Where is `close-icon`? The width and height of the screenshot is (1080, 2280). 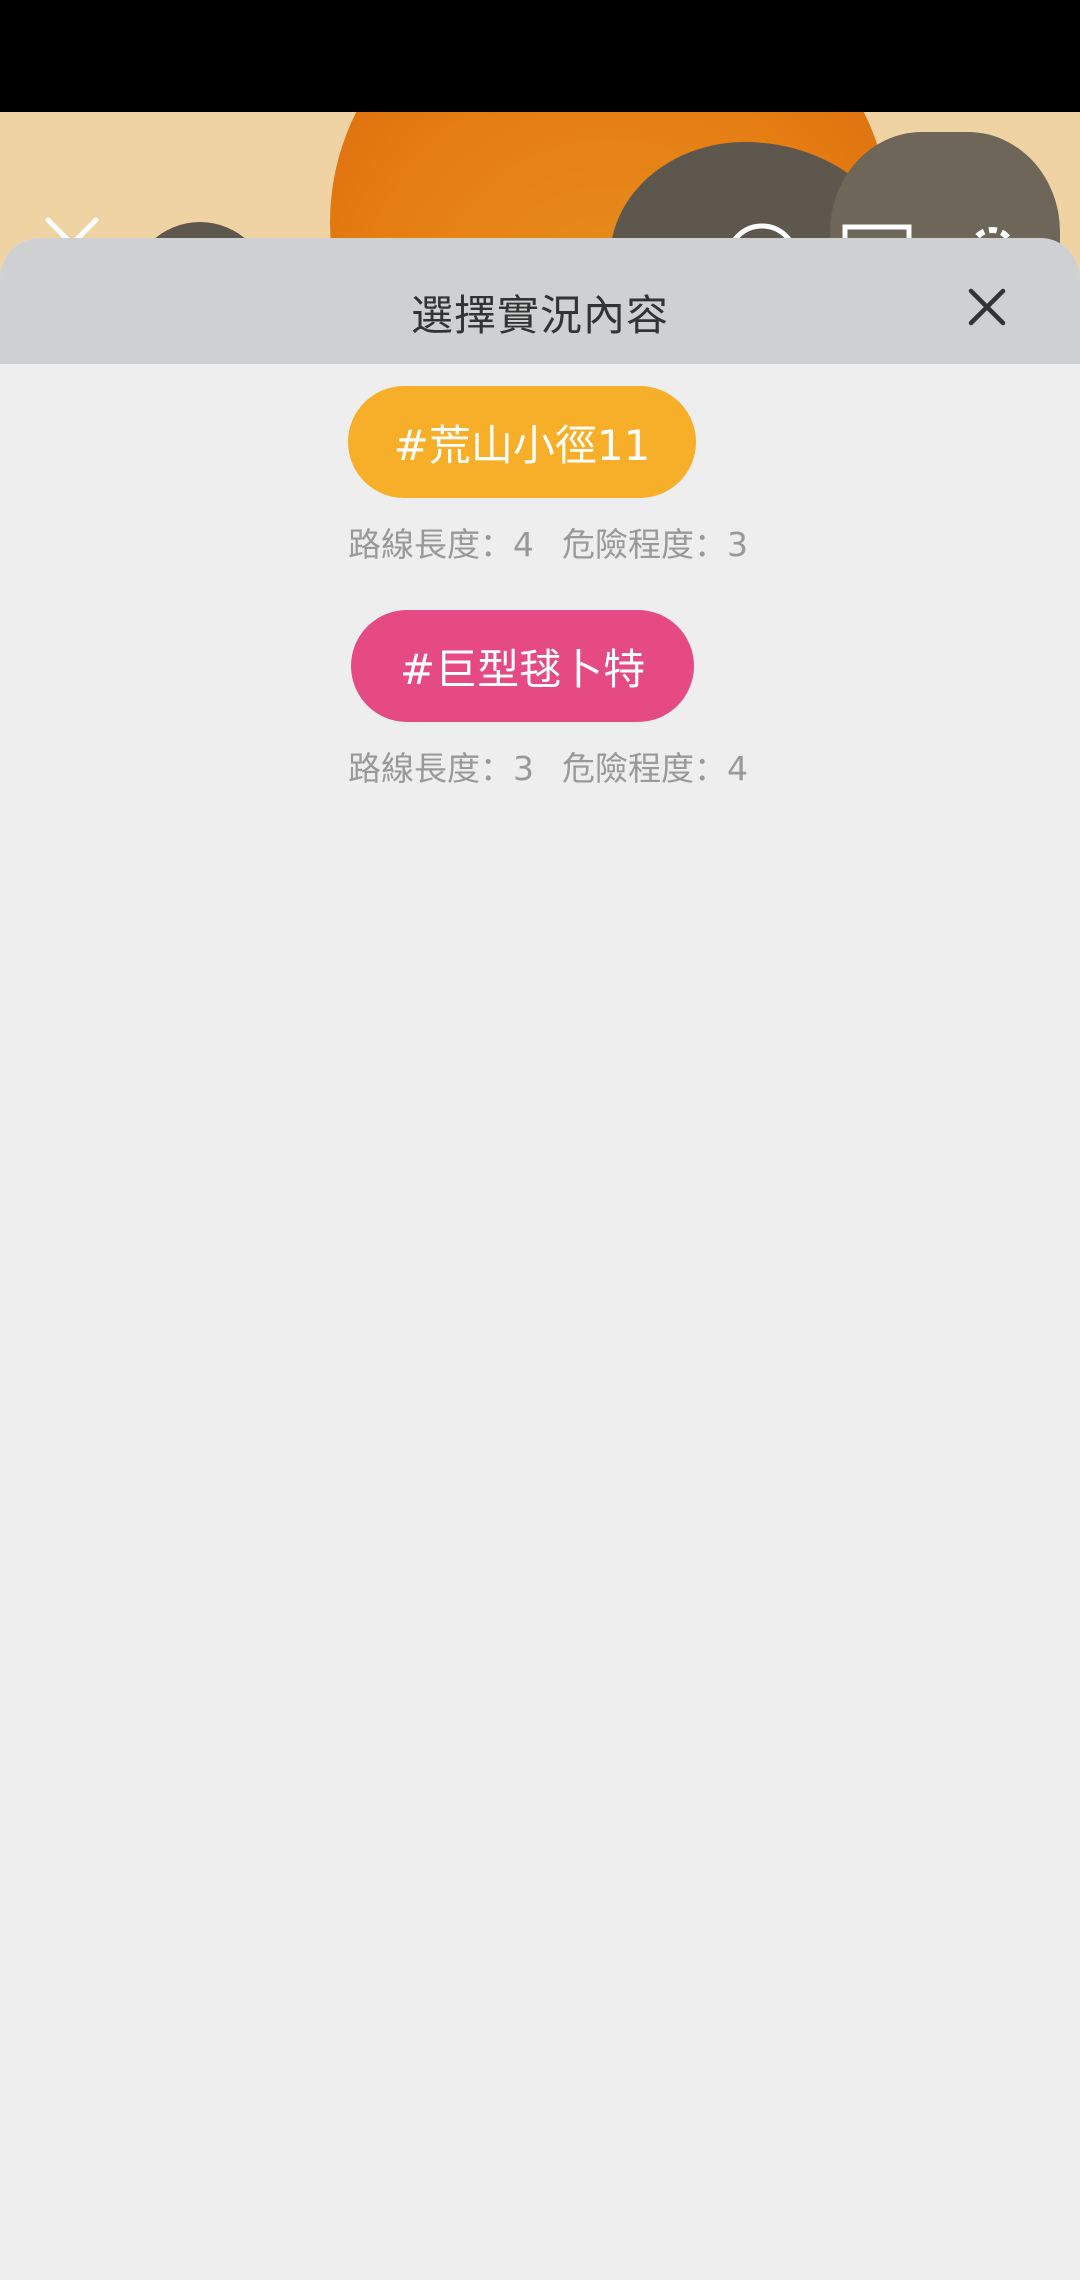
close-icon is located at coordinates (987, 307).